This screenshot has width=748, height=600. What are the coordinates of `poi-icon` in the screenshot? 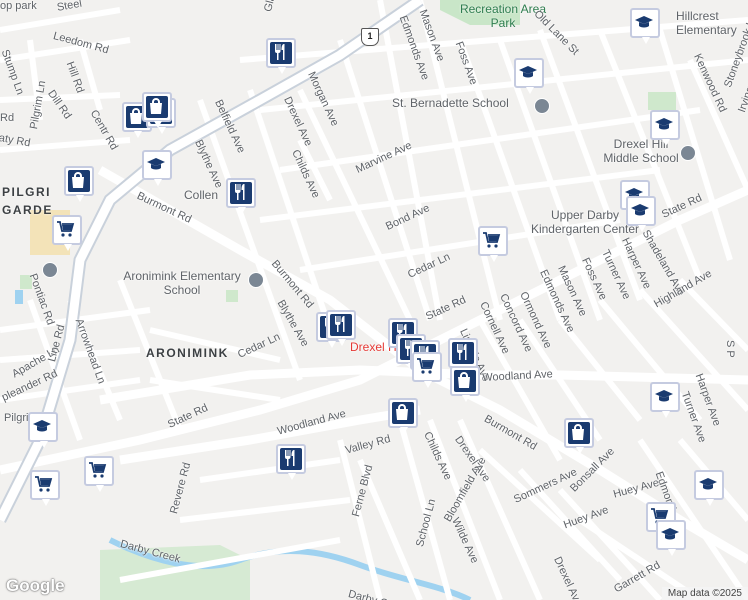 It's located at (50, 270).